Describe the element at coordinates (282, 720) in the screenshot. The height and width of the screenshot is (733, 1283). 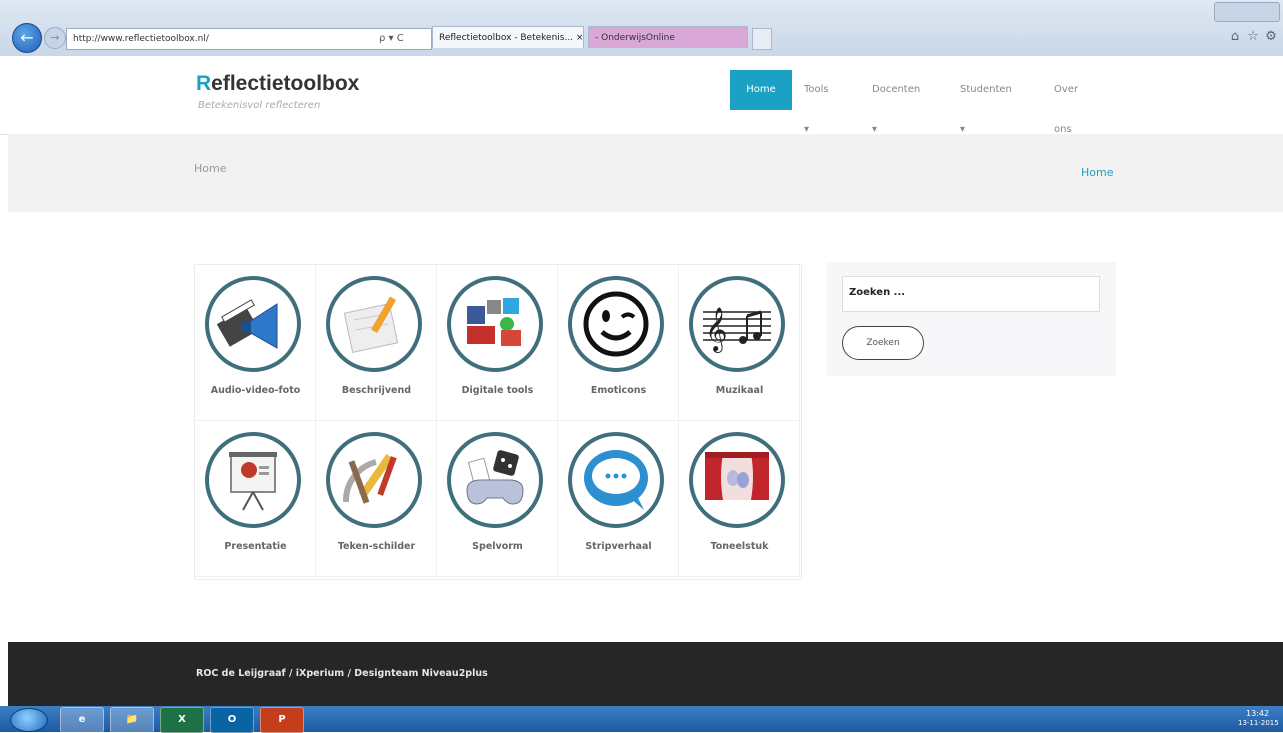
I see `taskbar-powerpoint-icon: P` at that location.